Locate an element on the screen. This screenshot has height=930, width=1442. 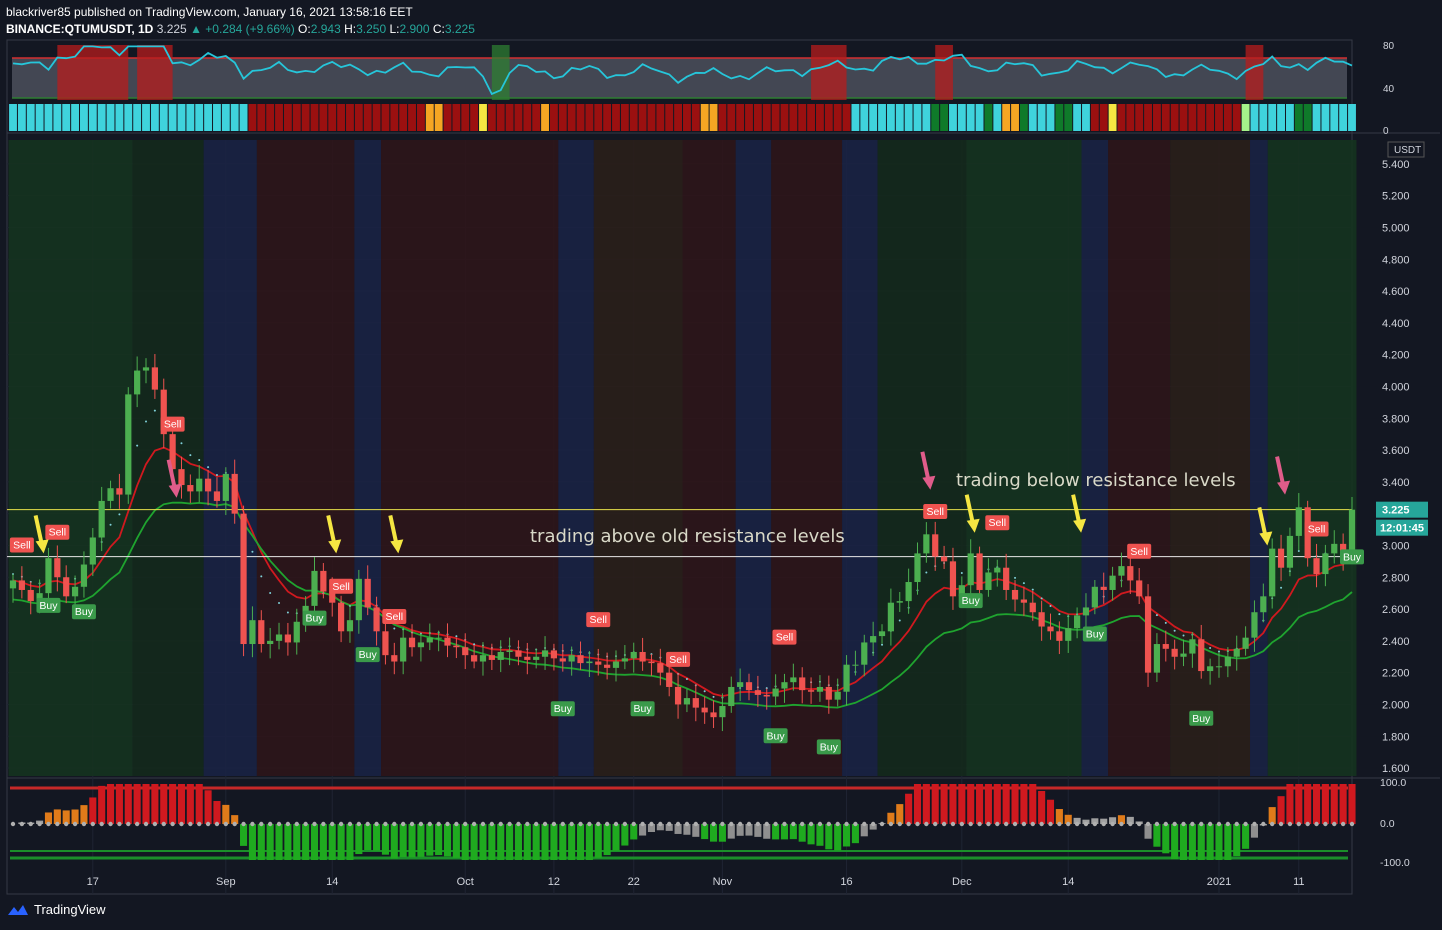
signal-text: Buy is located at coordinates (776, 736).